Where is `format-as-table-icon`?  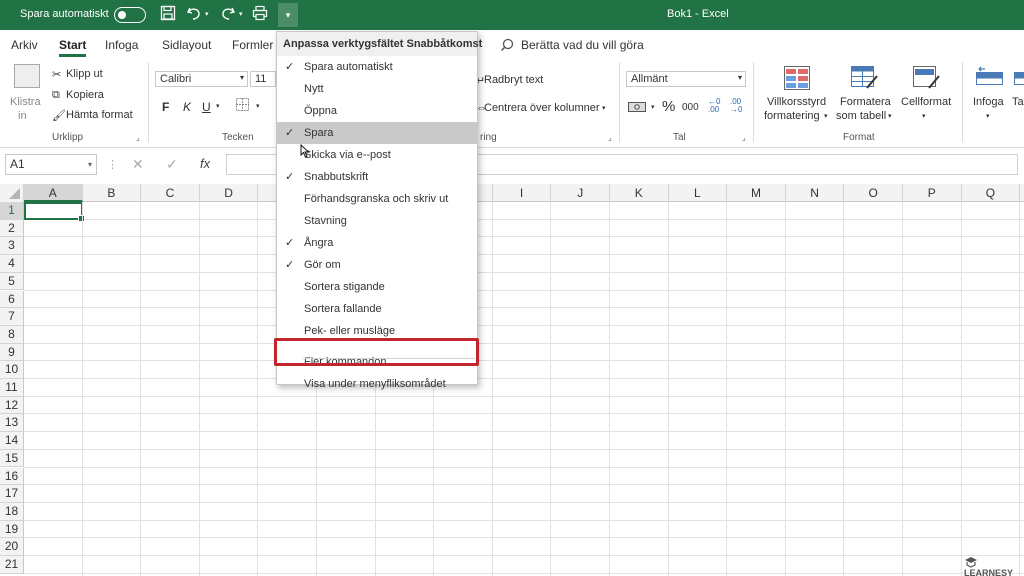 format-as-table-icon is located at coordinates (865, 79).